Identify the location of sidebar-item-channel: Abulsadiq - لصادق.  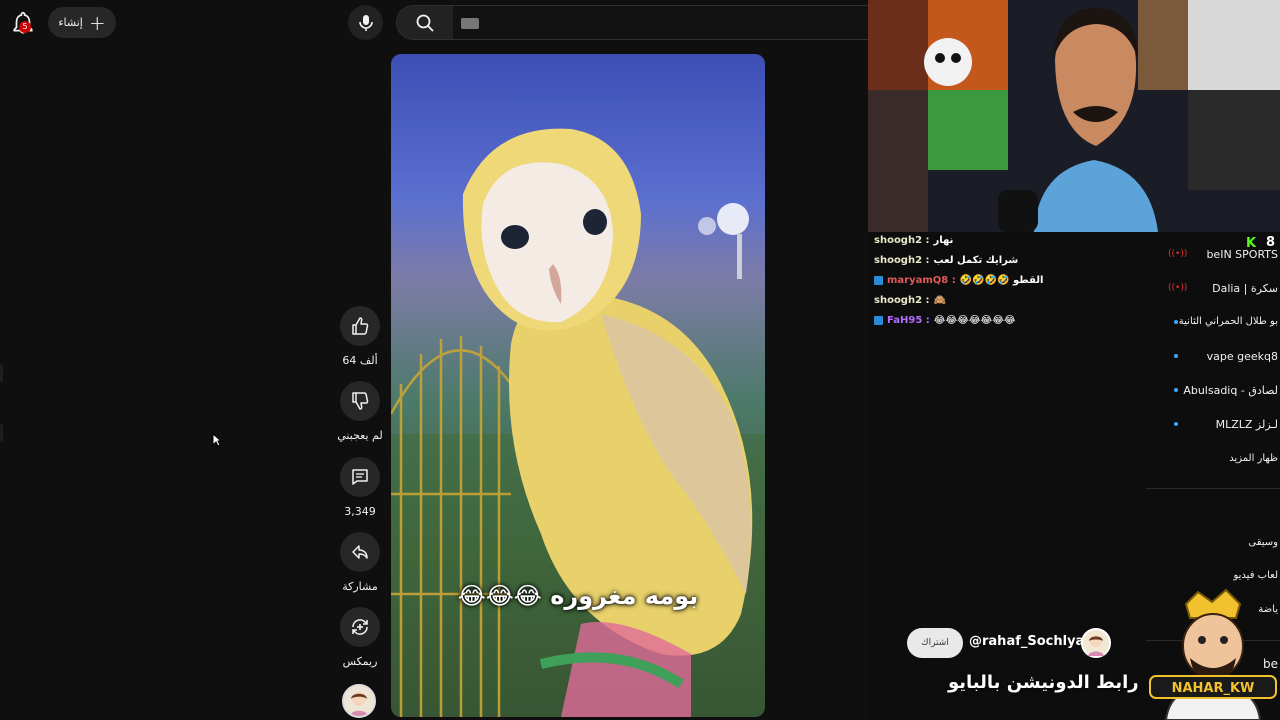
(1230, 390).